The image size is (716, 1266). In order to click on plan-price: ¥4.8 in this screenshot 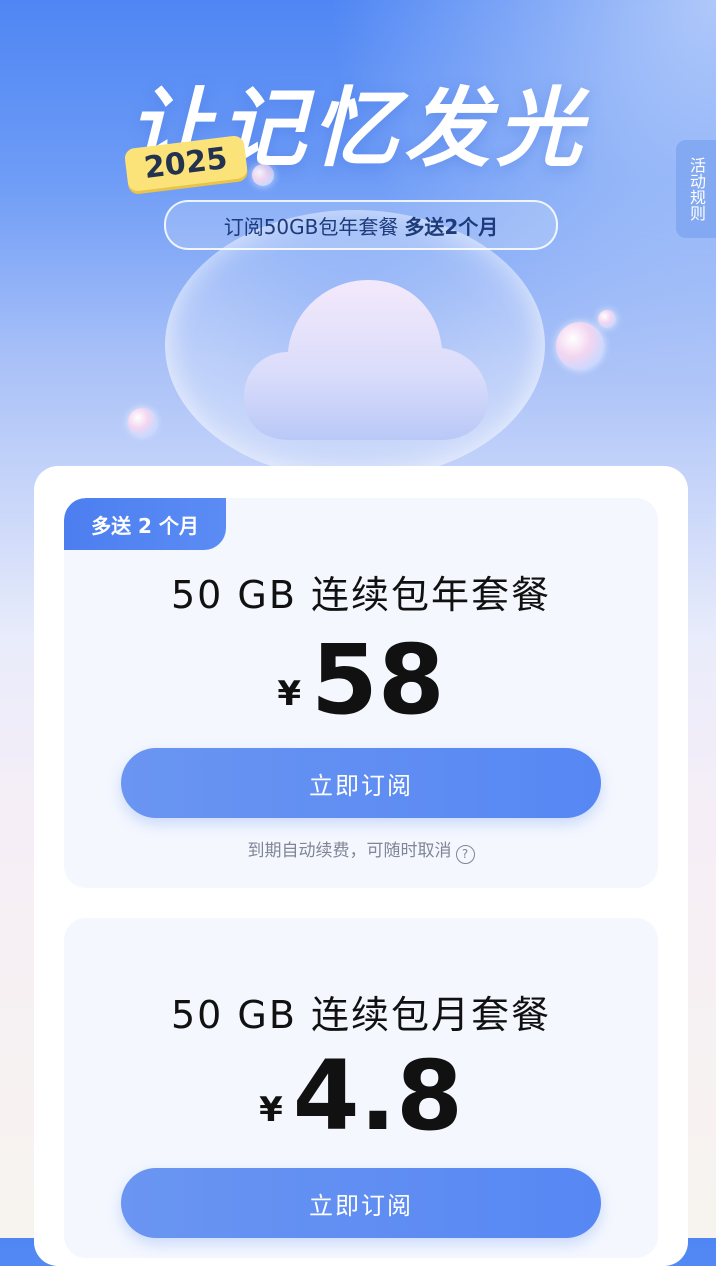, I will do `click(361, 1096)`.